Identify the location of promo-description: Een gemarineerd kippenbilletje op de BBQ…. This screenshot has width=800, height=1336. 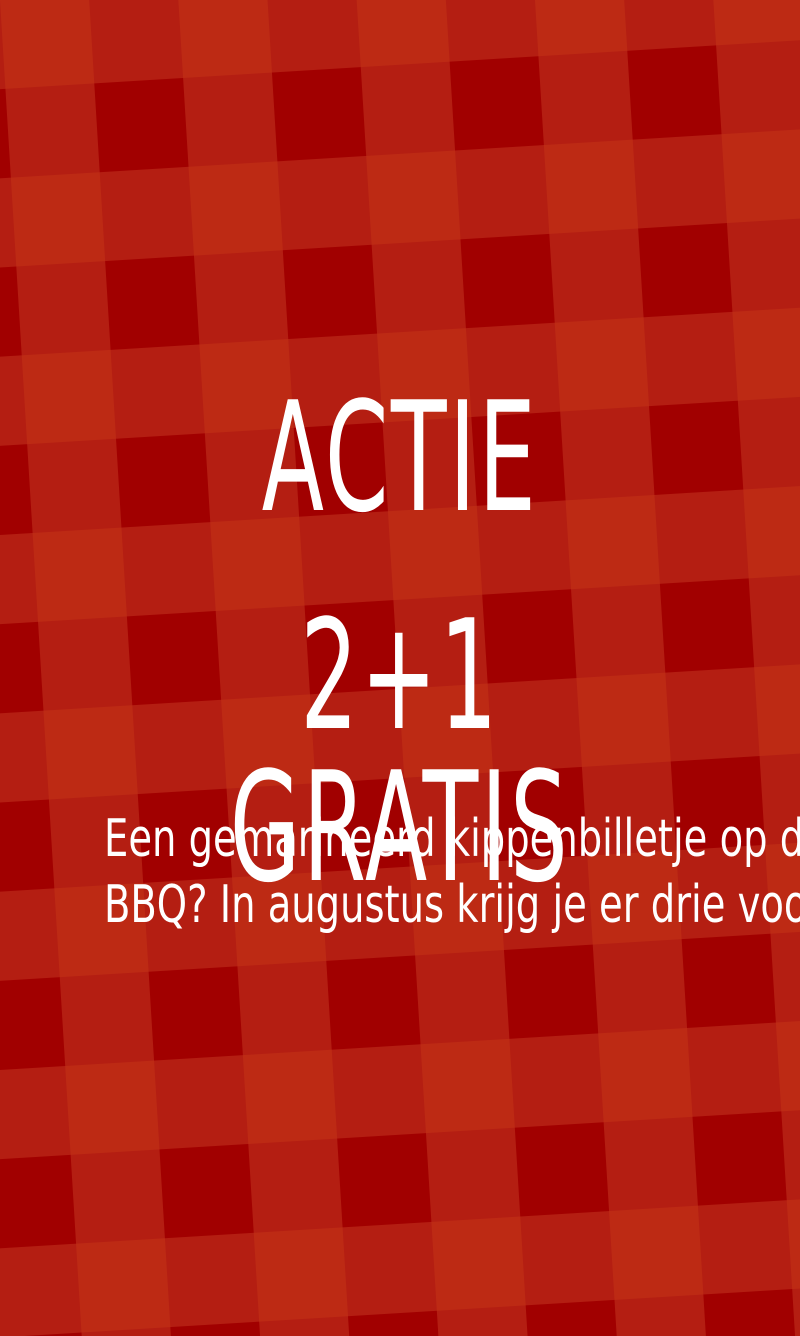
(400, 872).